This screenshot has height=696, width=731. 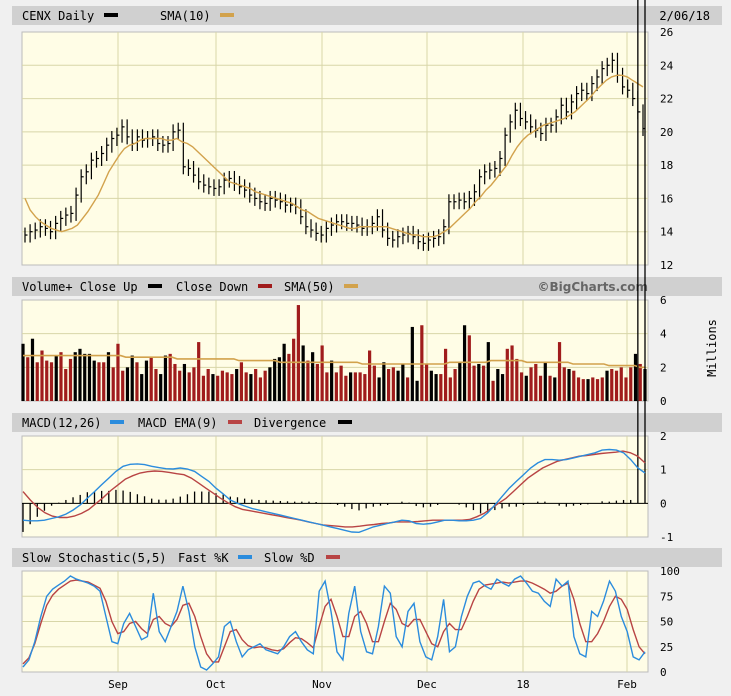 I want to click on y-tick-label: 100, so click(x=670, y=571).